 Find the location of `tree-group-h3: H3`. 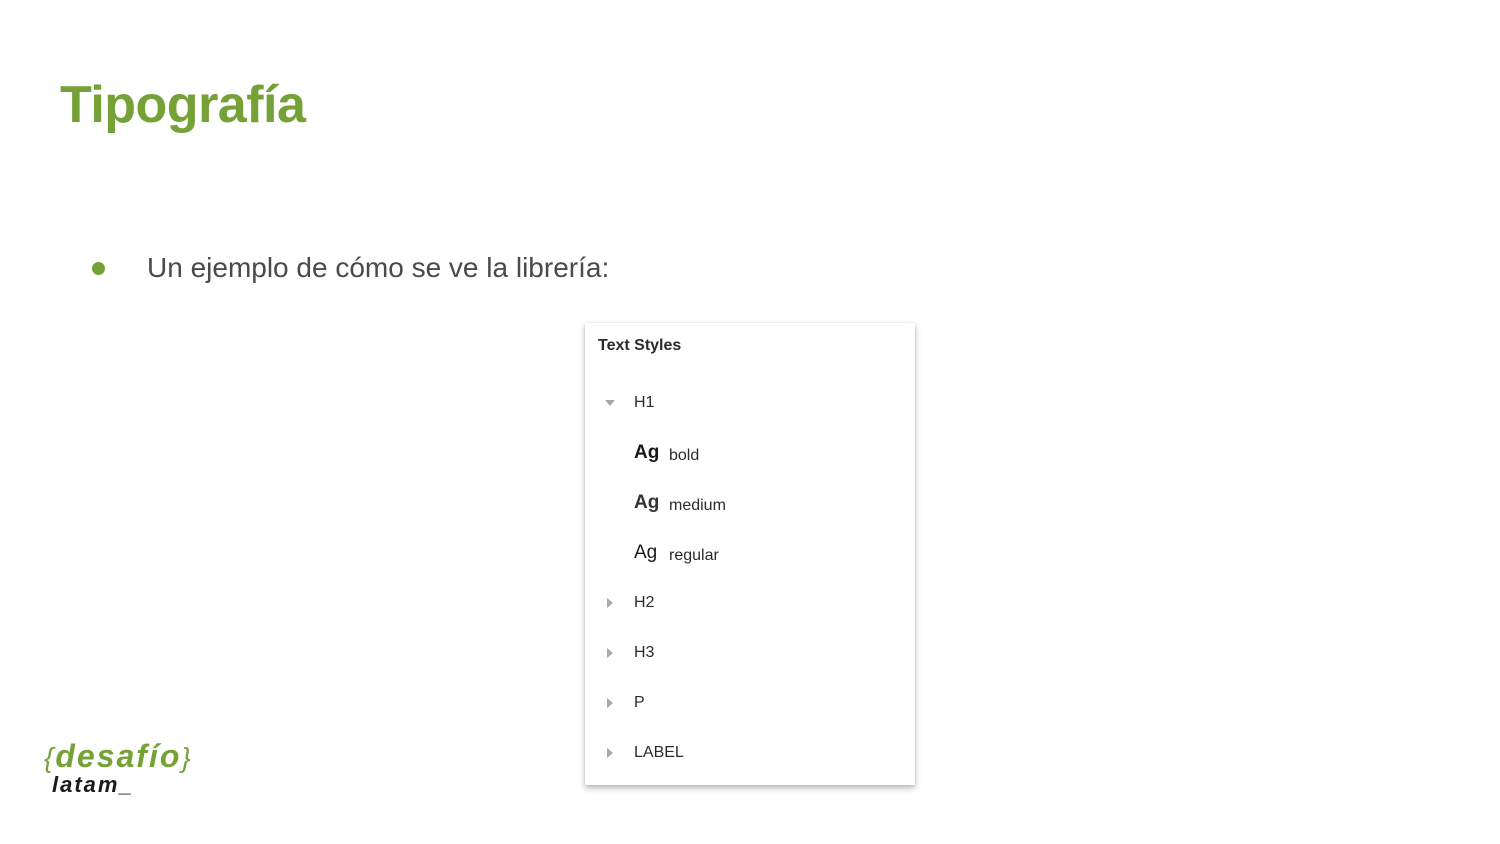

tree-group-h3: H3 is located at coordinates (750, 653).